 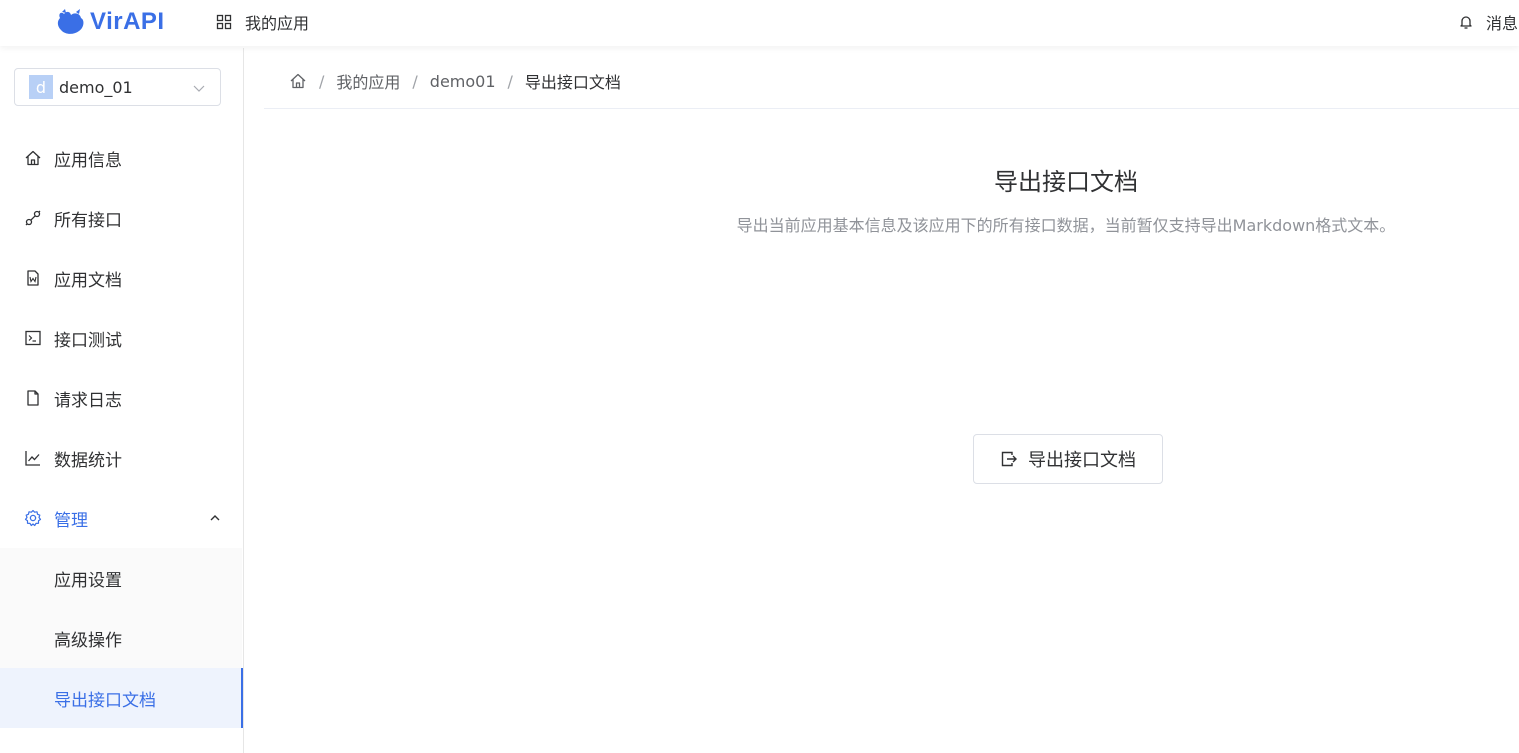 I want to click on messages-label: 消息, so click(x=1502, y=23).